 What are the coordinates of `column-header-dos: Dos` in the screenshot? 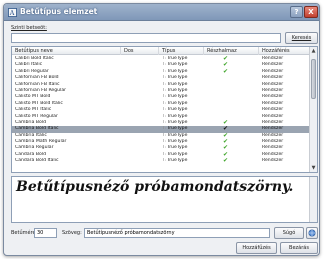 It's located at (140, 51).